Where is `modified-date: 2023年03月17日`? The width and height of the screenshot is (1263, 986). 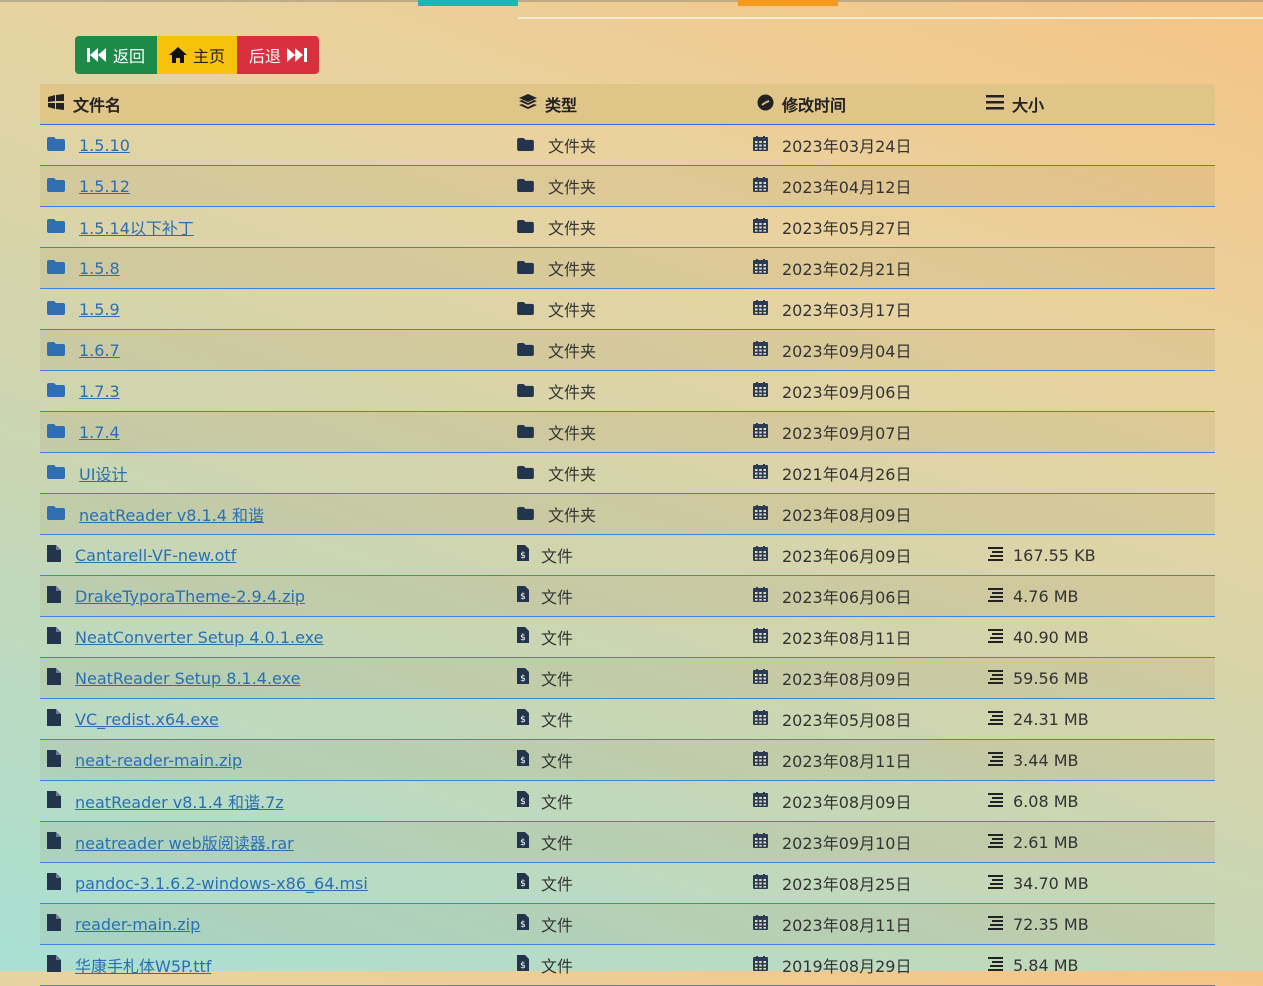 modified-date: 2023年03月17日 is located at coordinates (847, 310).